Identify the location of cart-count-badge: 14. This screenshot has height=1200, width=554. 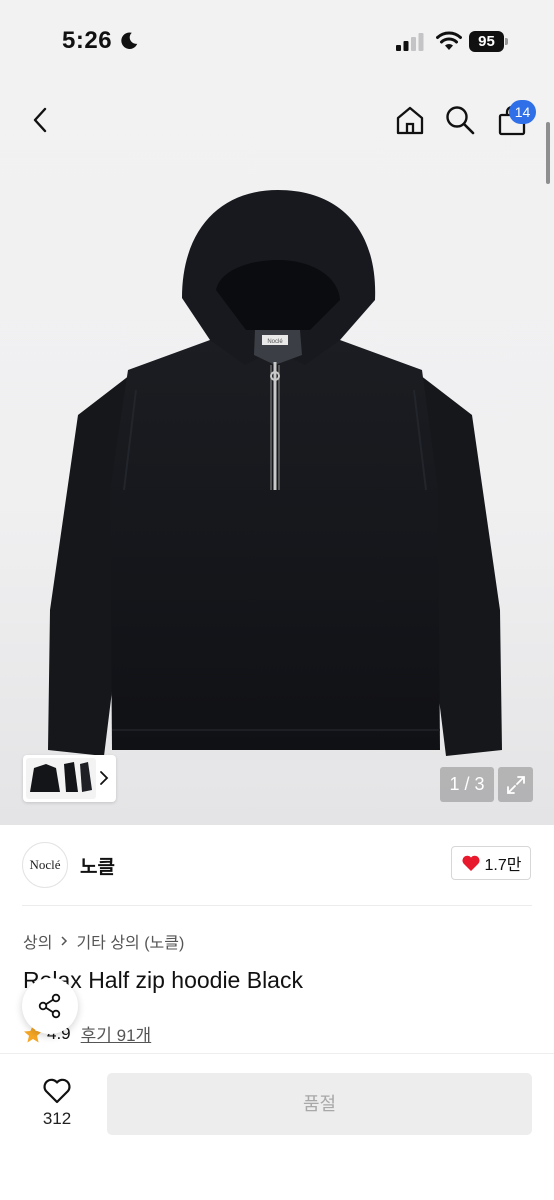
(522, 112).